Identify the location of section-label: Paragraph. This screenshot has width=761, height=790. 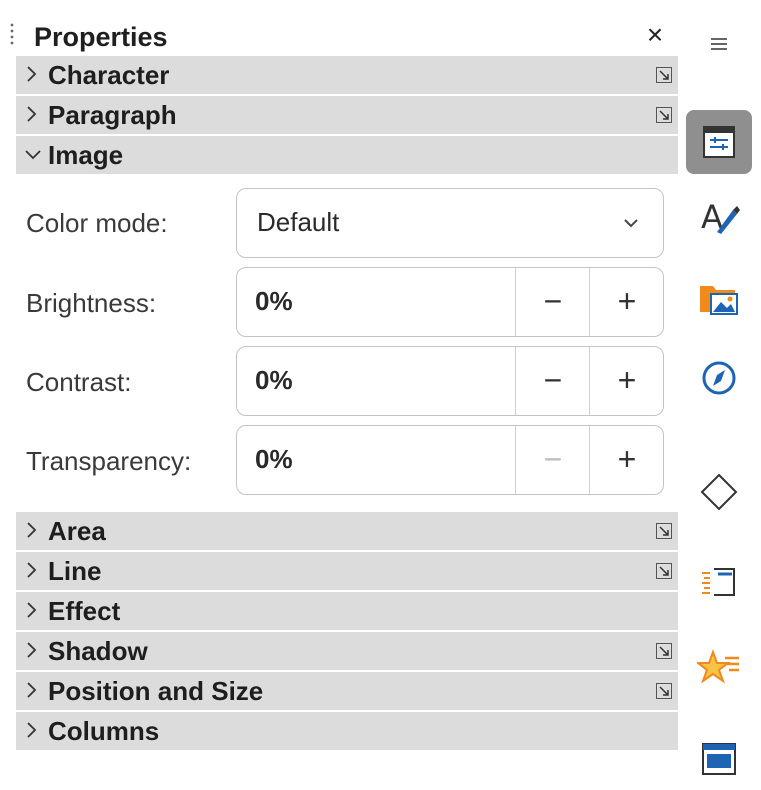
(112, 115).